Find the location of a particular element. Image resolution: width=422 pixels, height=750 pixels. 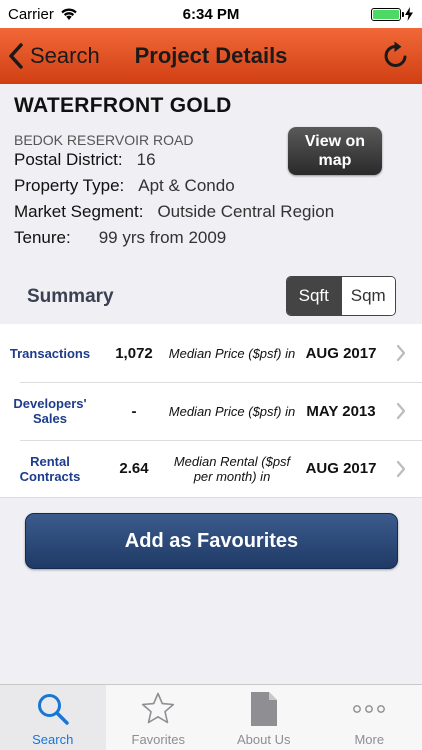

row-type: Rental Contracts is located at coordinates (50, 468).